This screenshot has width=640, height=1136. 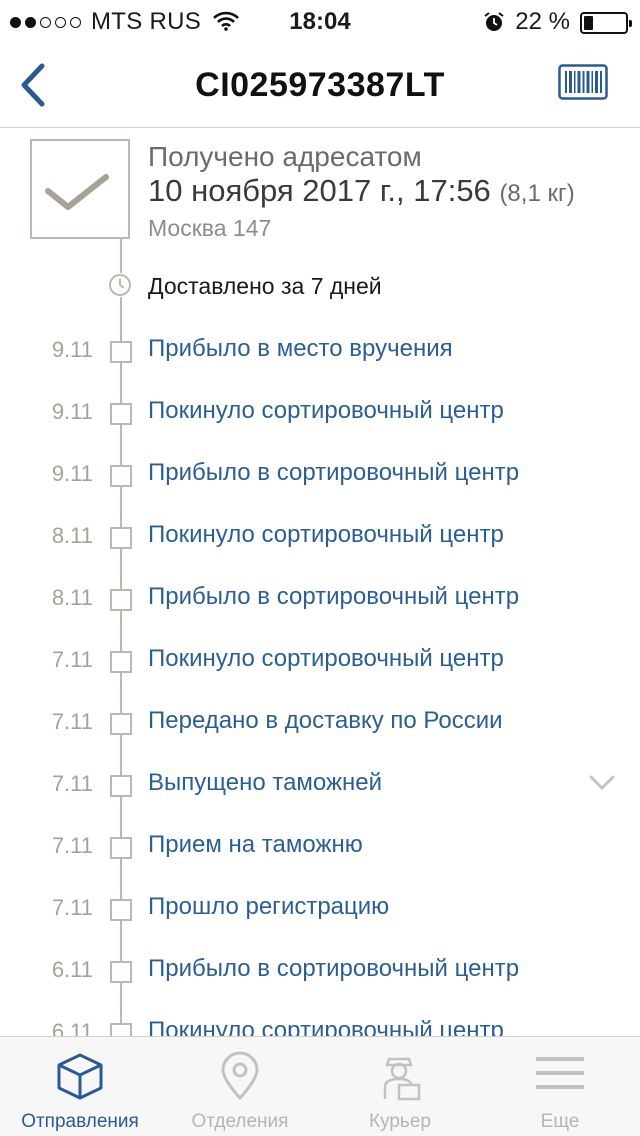 I want to click on barcode-icon, so click(x=583, y=82).